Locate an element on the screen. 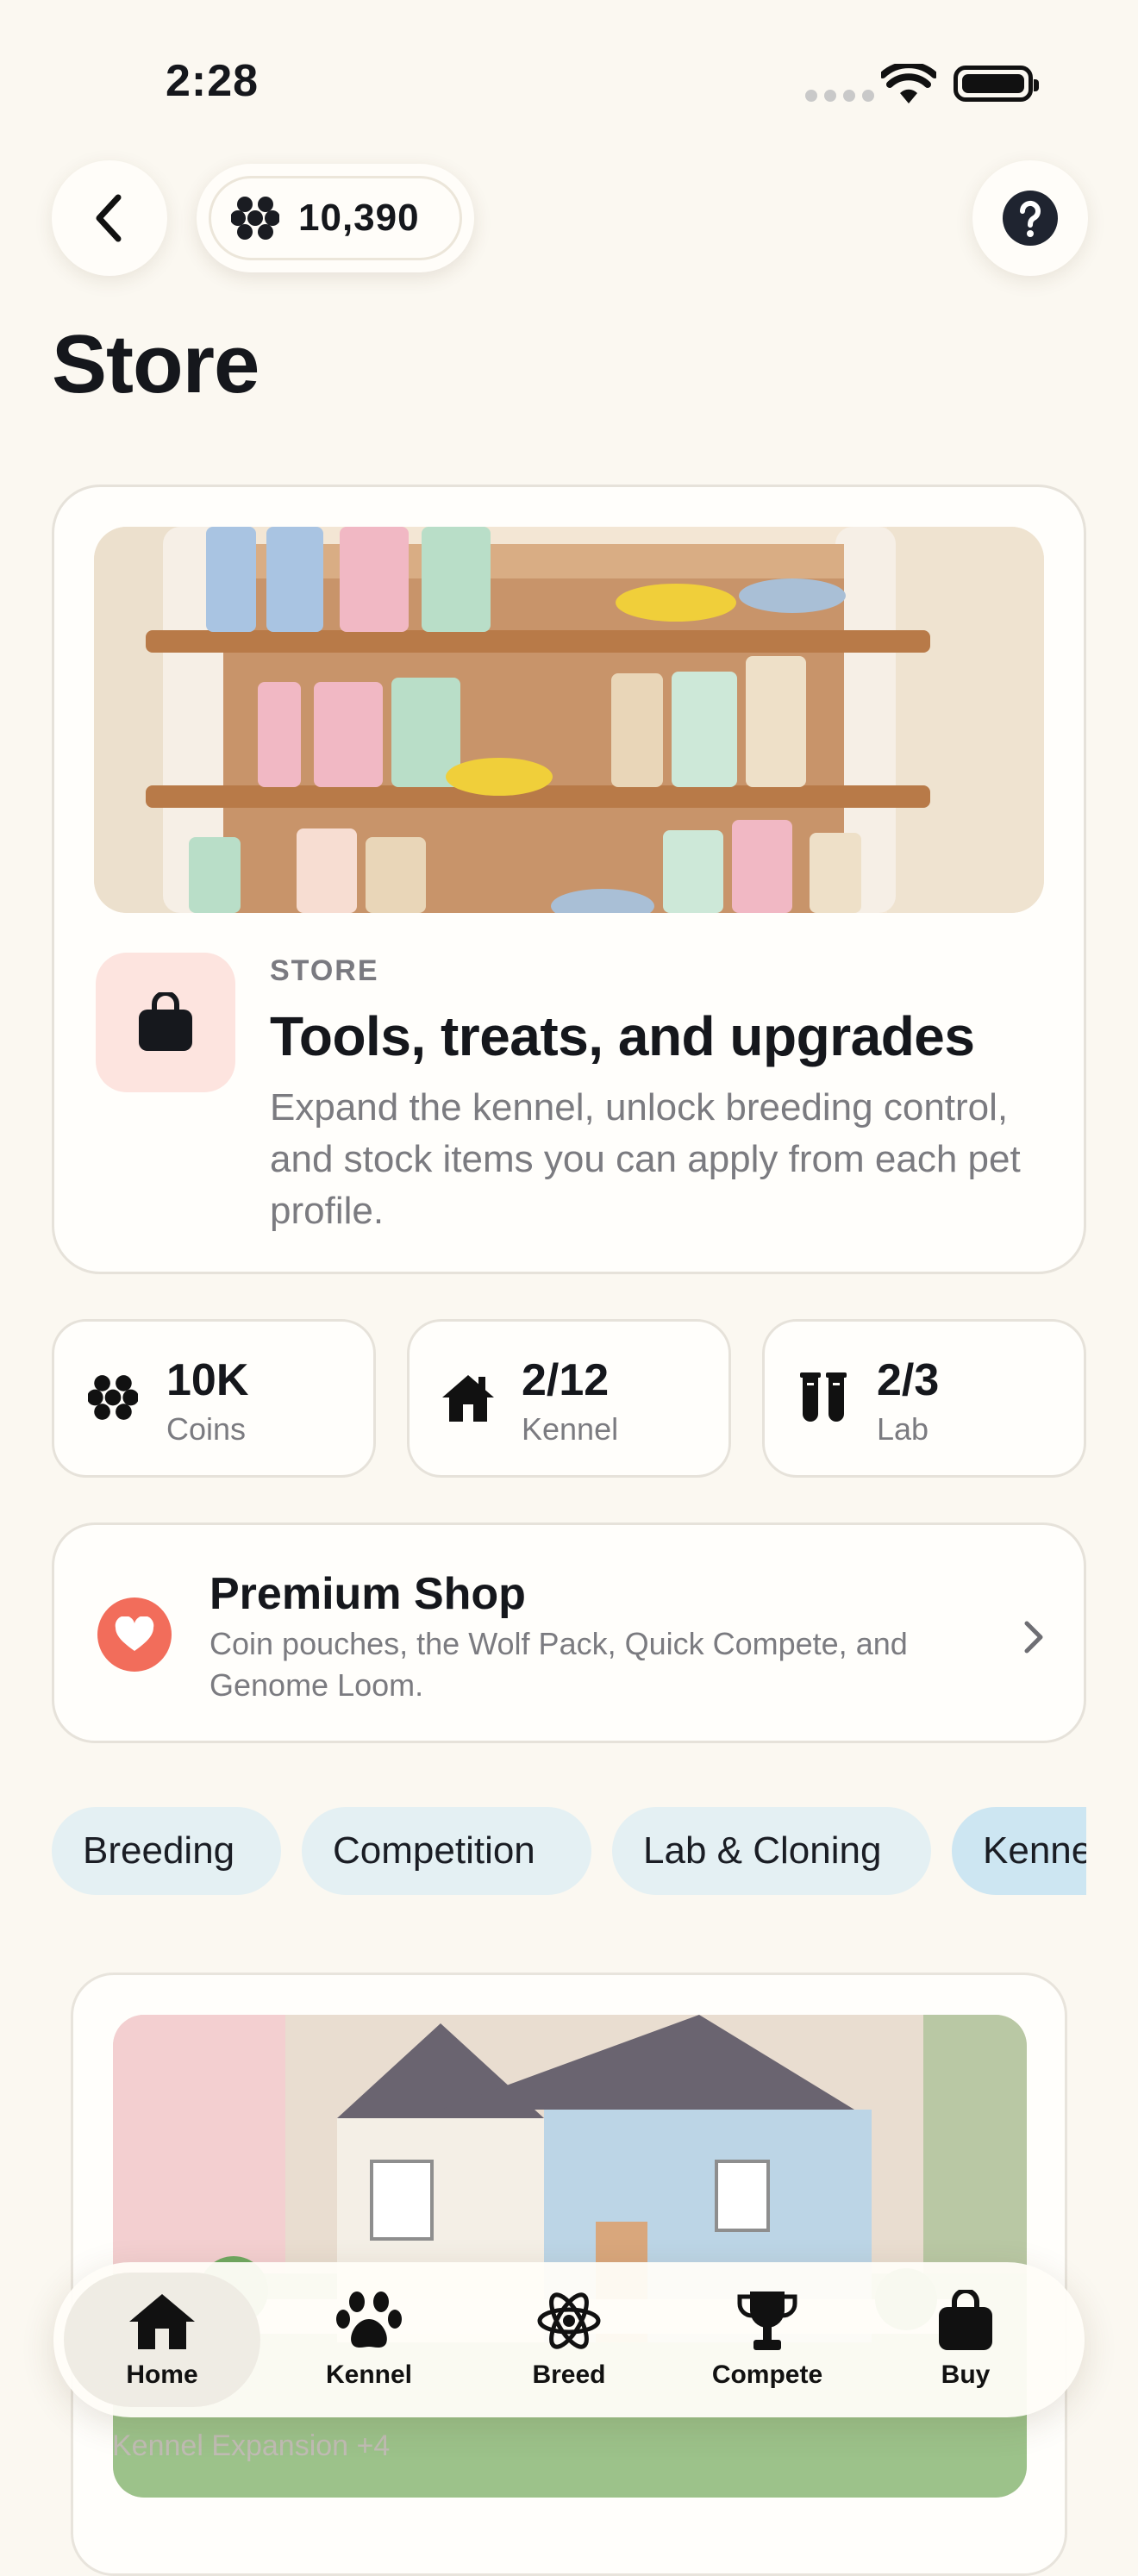  chip-kennel: Kennel is located at coordinates (1019, 1851).